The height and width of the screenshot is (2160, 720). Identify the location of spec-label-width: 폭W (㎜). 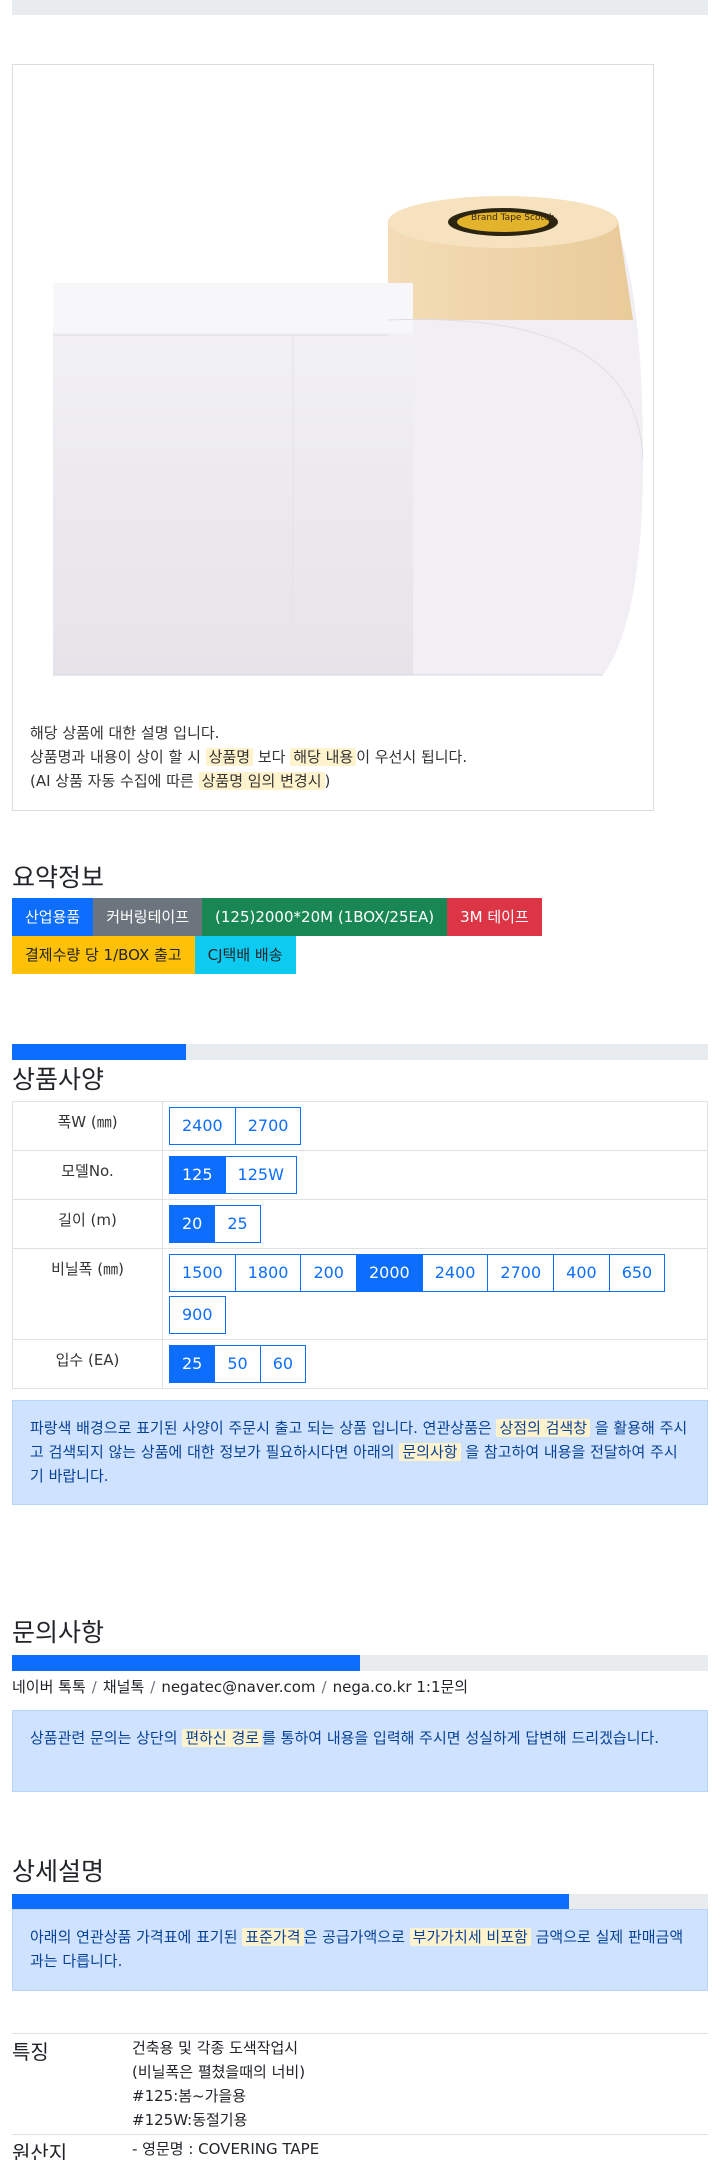
(87, 1126).